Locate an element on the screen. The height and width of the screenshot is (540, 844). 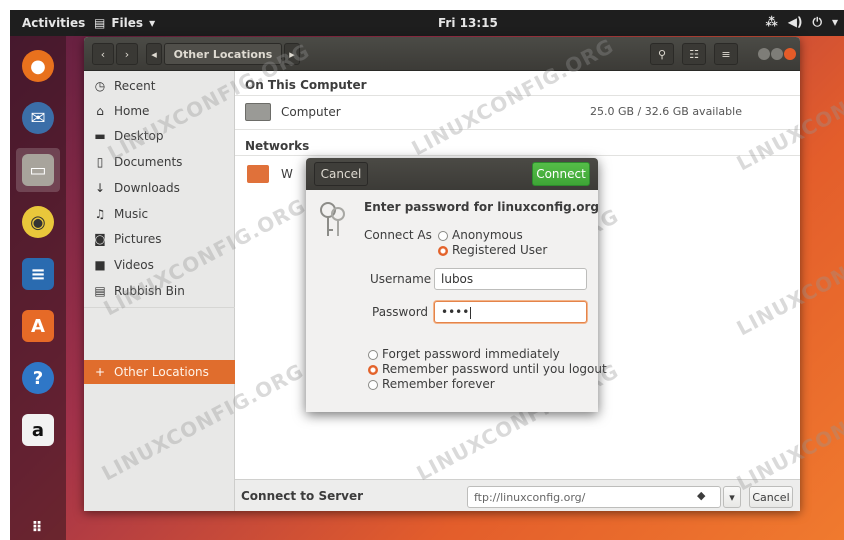
sidebar-item-label: Pictures is located at coordinates (138, 239).